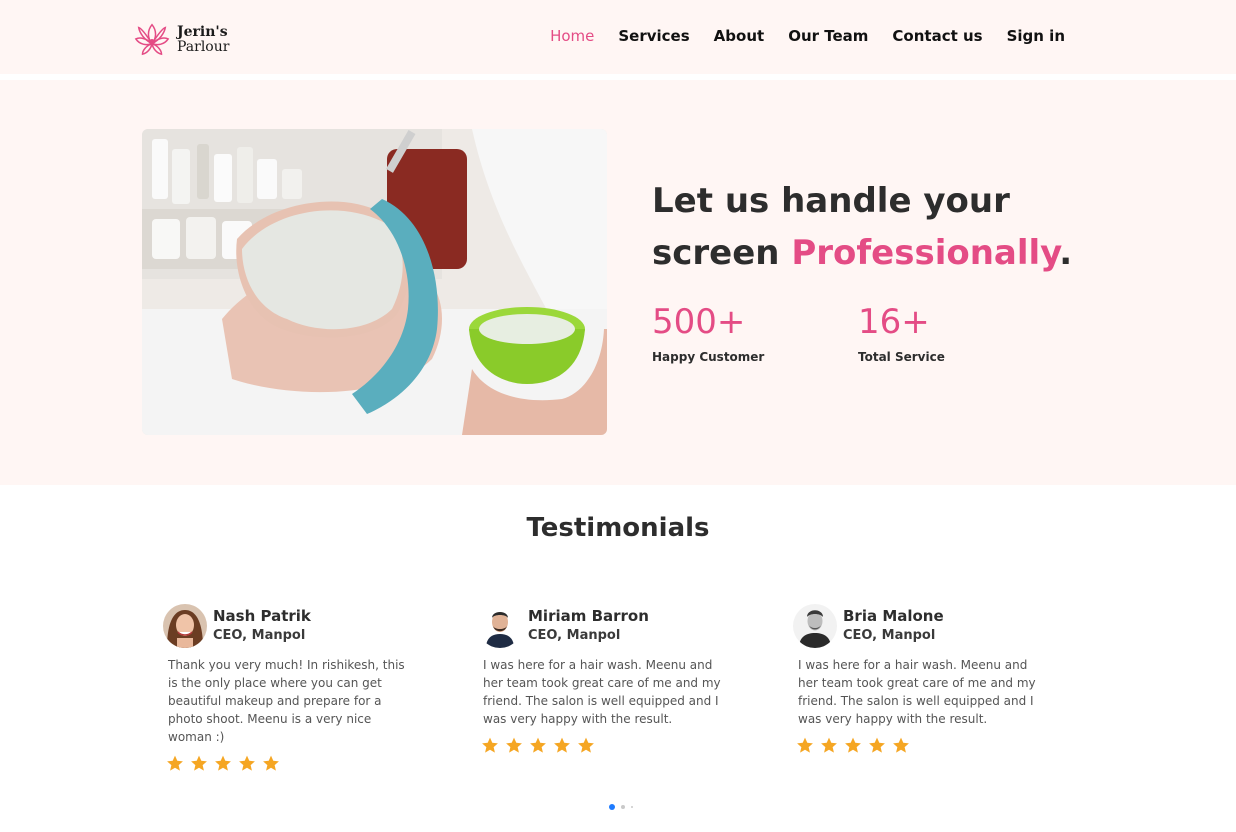  I want to click on nav-sign-in: Sign in, so click(1036, 36).